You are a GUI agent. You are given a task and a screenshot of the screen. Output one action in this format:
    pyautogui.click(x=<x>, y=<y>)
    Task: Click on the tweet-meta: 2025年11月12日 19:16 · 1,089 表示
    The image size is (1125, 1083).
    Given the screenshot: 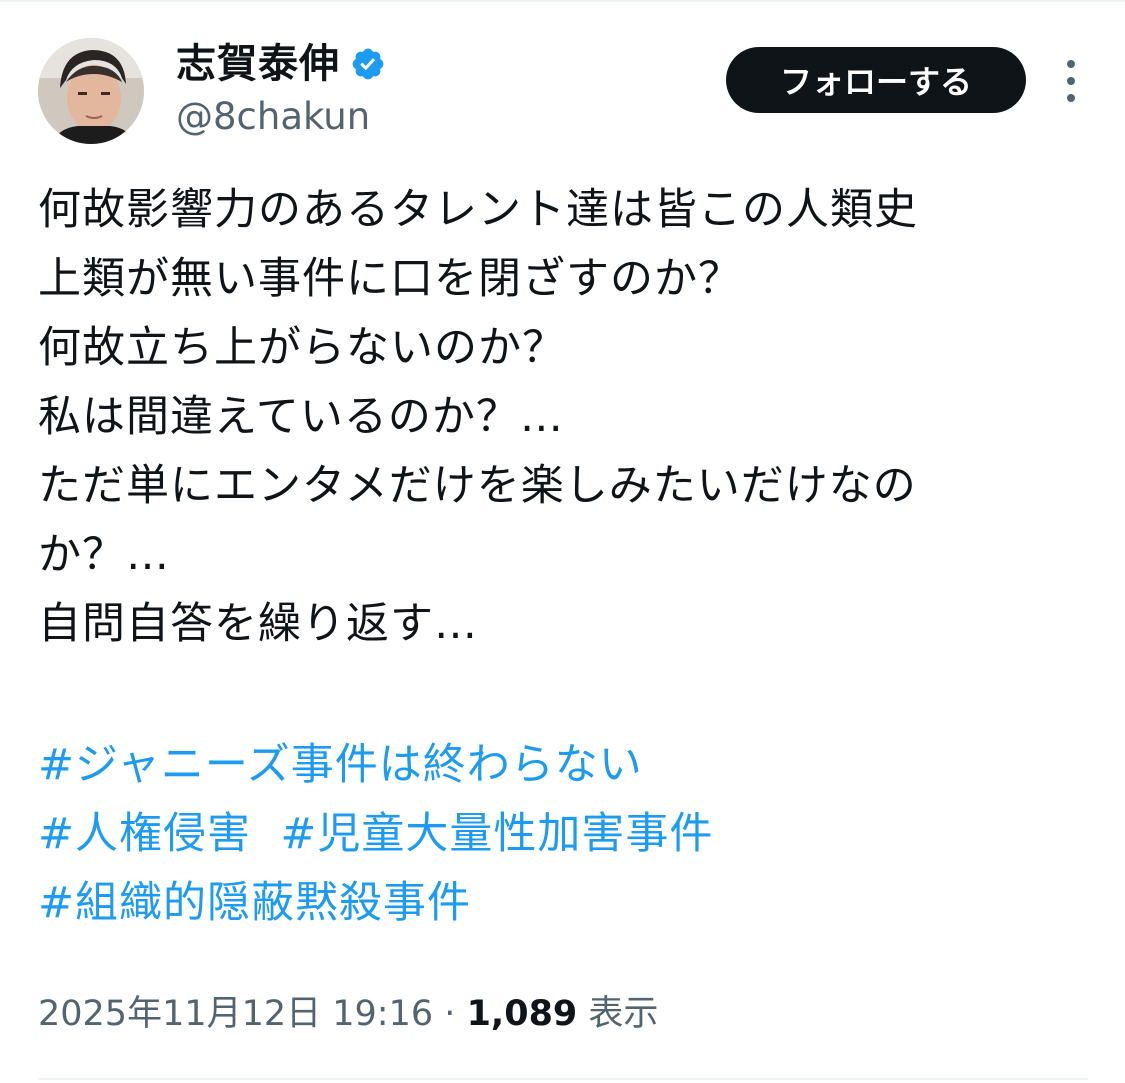 What is the action you would take?
    pyautogui.click(x=348, y=1014)
    